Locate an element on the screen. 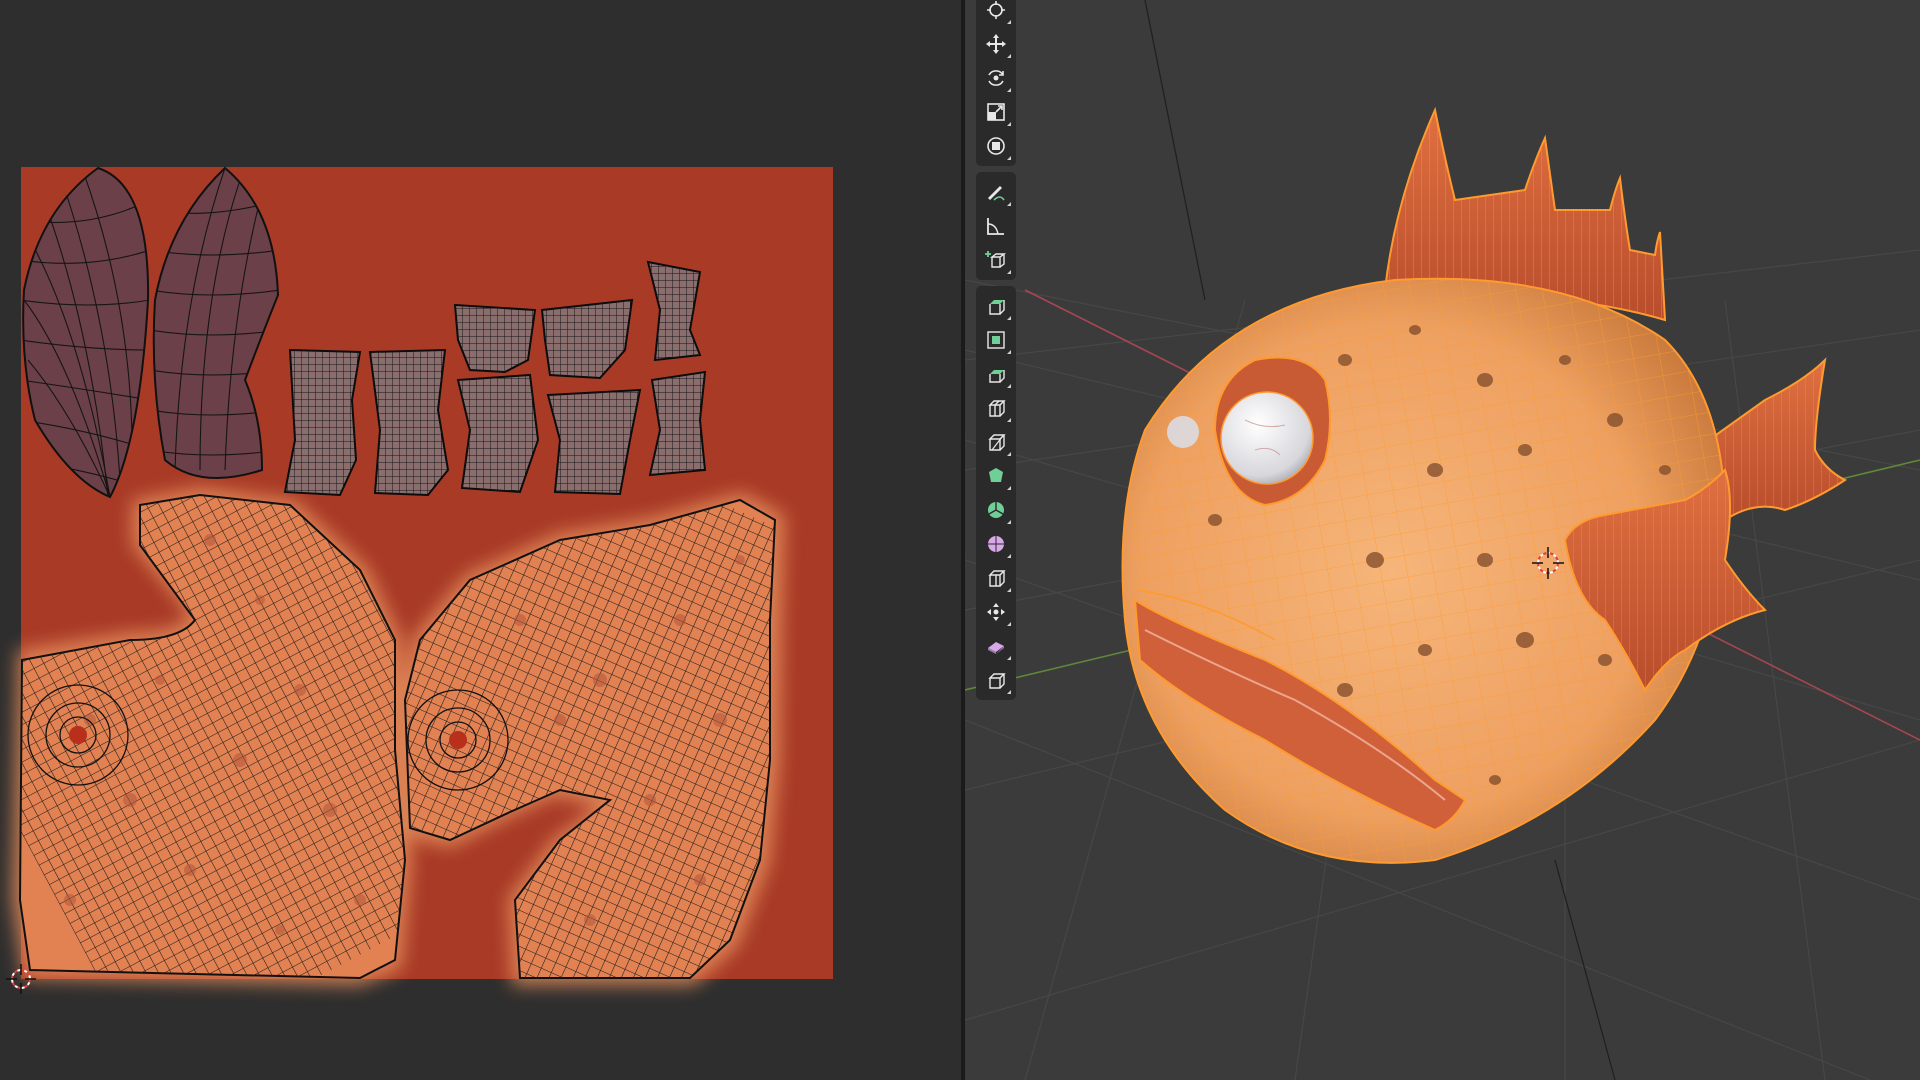  tool-scale is located at coordinates (996, 112).